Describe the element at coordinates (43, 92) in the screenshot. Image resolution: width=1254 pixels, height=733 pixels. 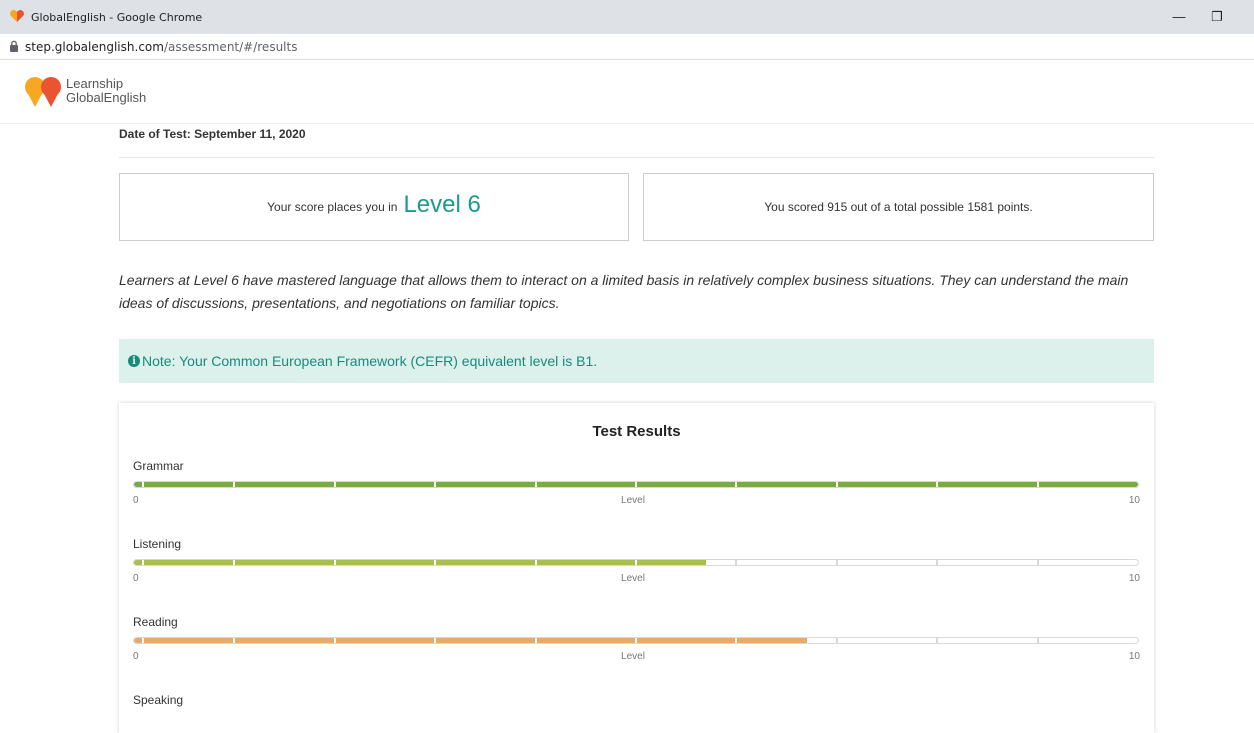
I see `learnship-logo-icon` at that location.